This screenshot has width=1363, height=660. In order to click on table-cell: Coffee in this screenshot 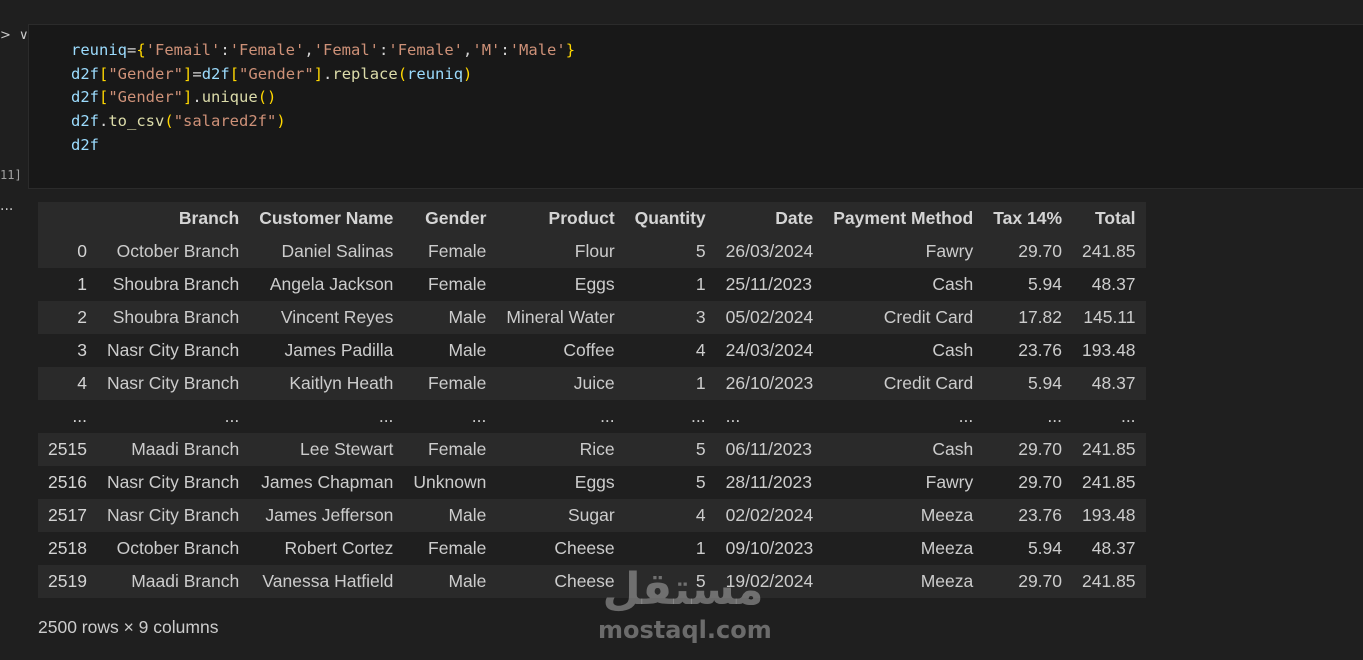, I will do `click(589, 350)`.